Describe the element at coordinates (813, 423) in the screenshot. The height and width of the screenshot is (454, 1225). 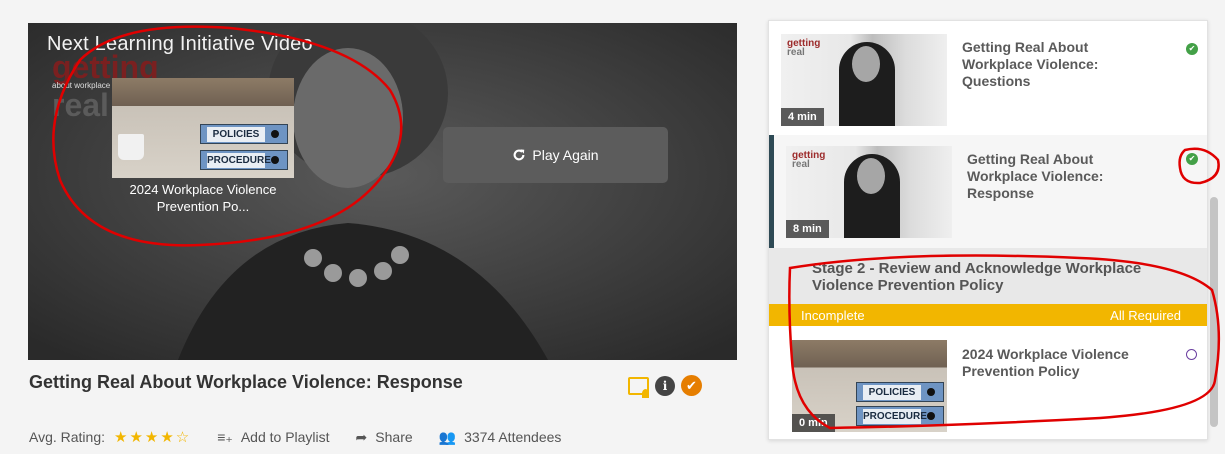
I see `duration-badge: 0 min` at that location.